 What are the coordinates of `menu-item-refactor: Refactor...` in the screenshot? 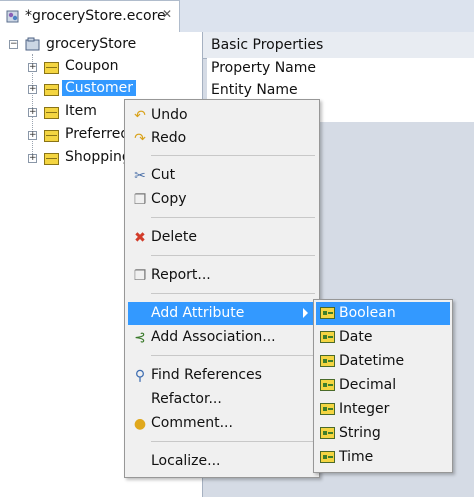 It's located at (222, 399).